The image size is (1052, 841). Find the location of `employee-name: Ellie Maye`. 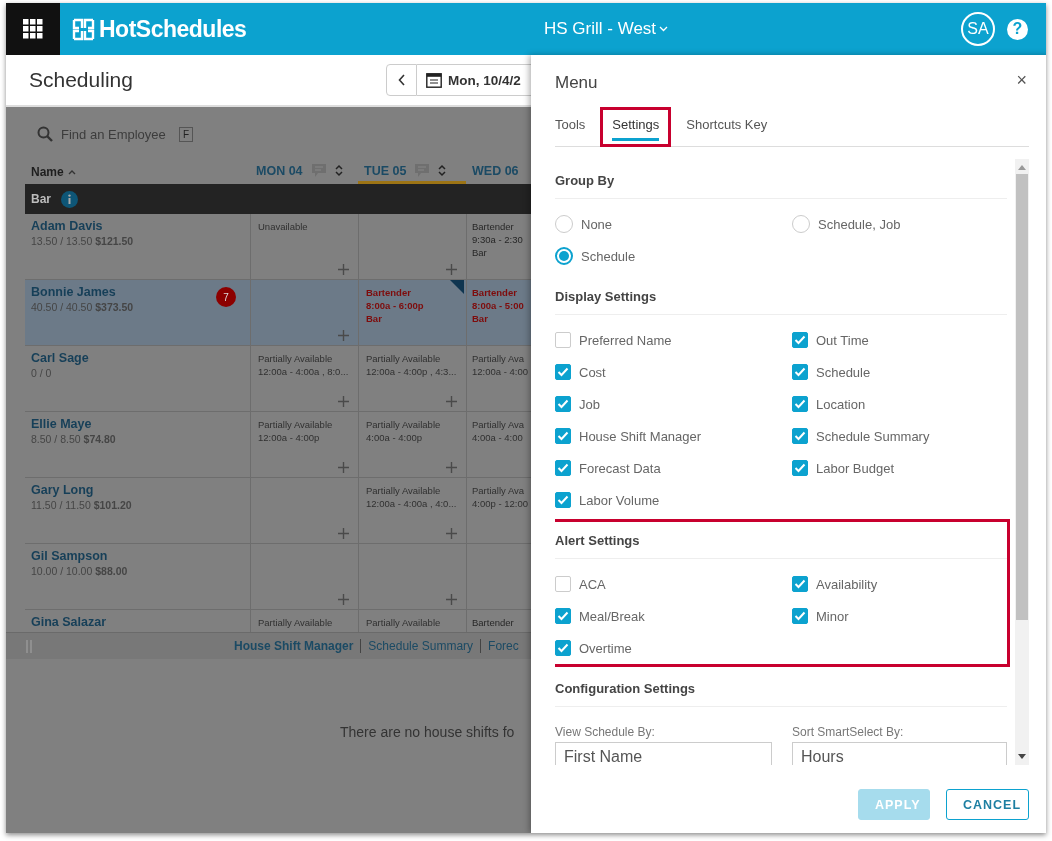

employee-name: Ellie Maye is located at coordinates (73, 424).